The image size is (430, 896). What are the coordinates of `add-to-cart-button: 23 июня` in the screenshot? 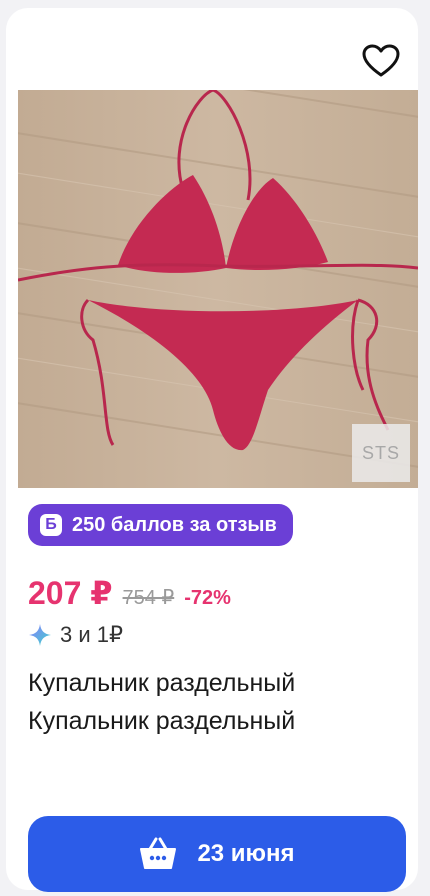 It's located at (217, 854).